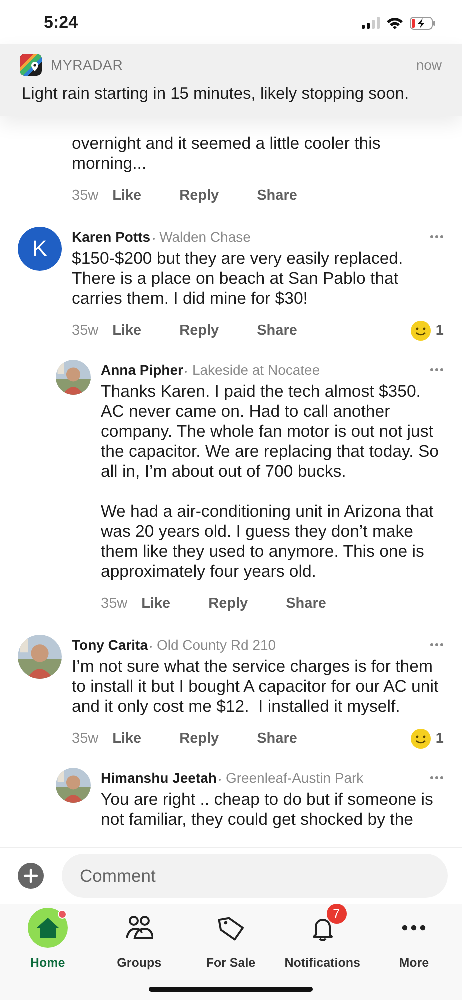 This screenshot has width=462, height=1000. Describe the element at coordinates (111, 237) in the screenshot. I see `author-name: Karen Potts` at that location.